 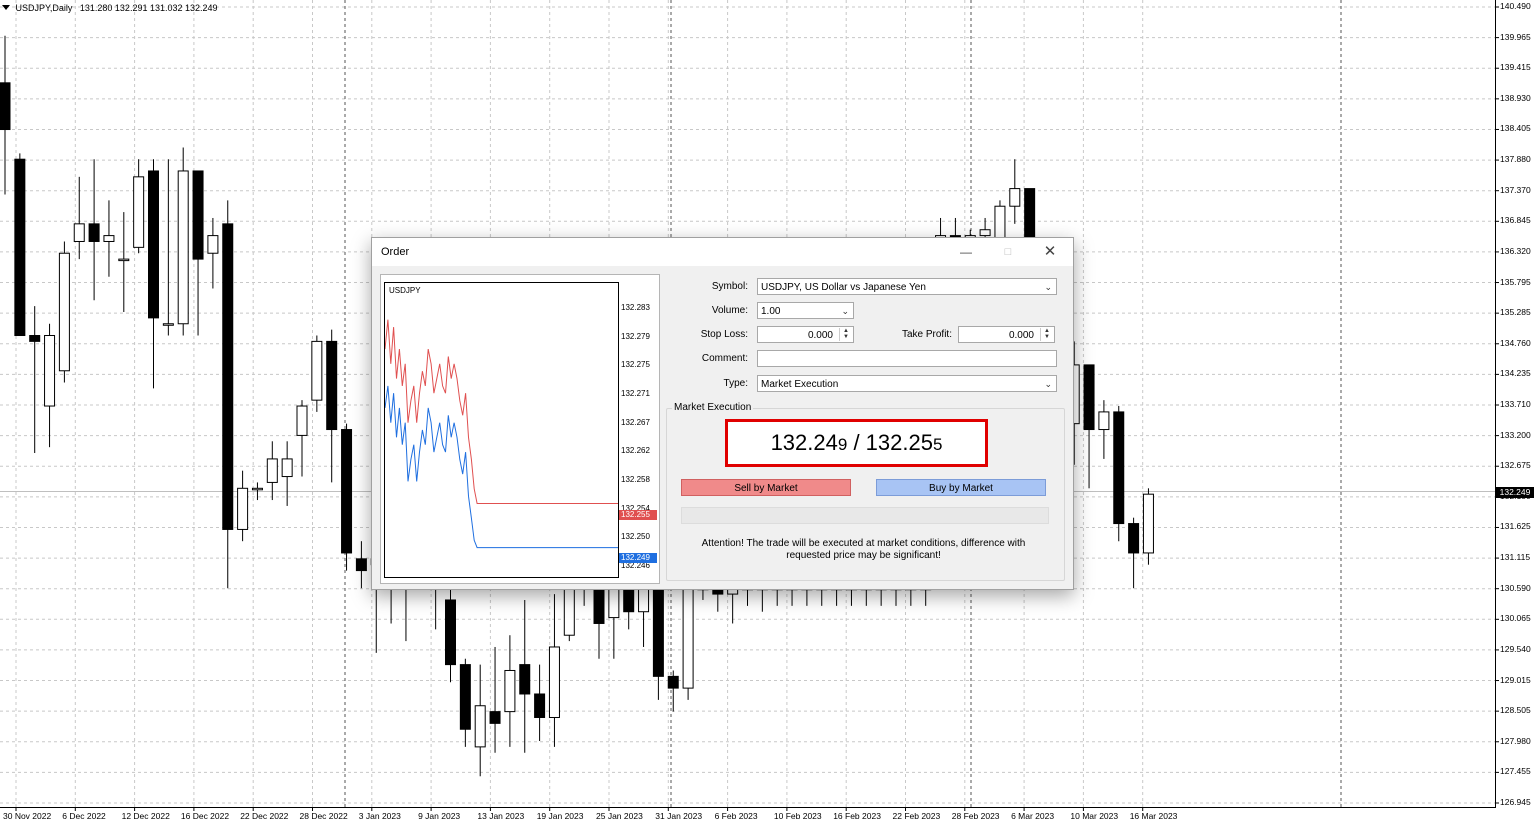 What do you see at coordinates (635, 422) in the screenshot?
I see `tick-chart-price-label: 132.267` at bounding box center [635, 422].